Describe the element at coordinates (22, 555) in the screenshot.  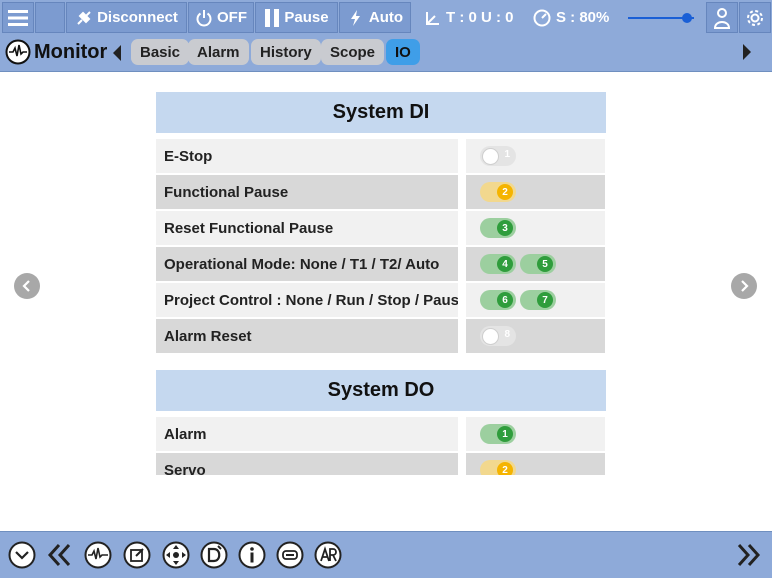
I see `chevron-down-icon` at that location.